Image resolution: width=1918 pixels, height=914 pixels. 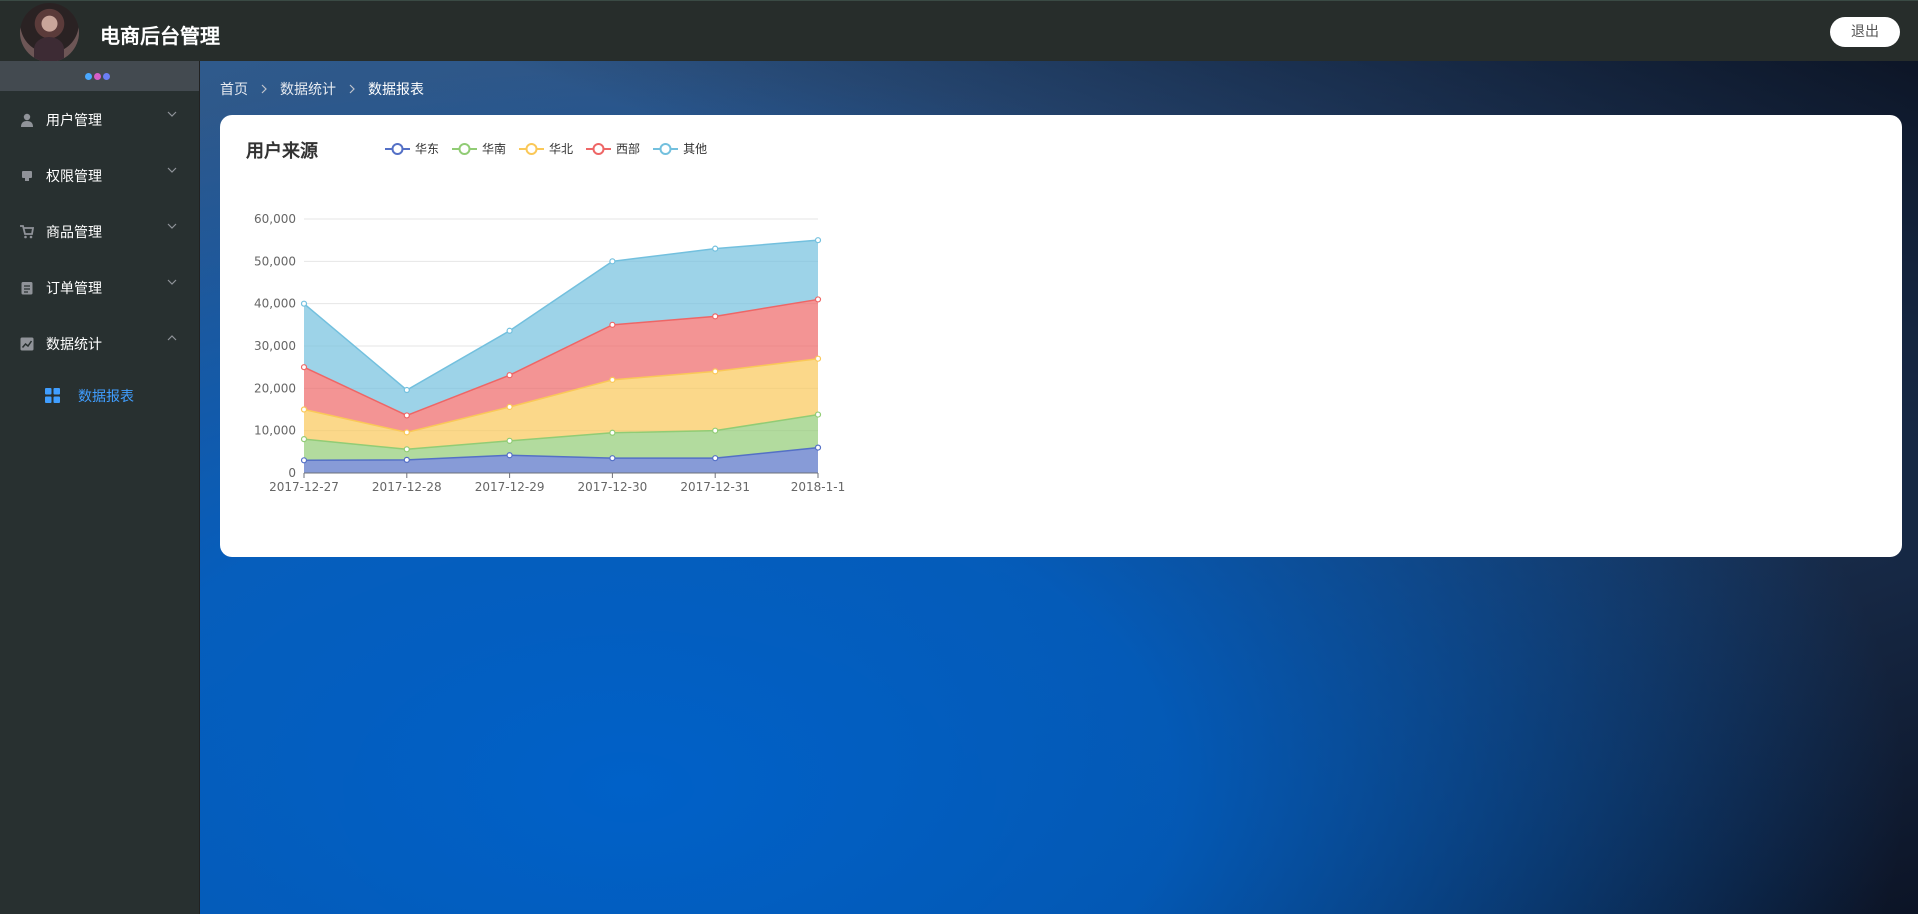 I want to click on logout-button: 退出, so click(x=1865, y=32).